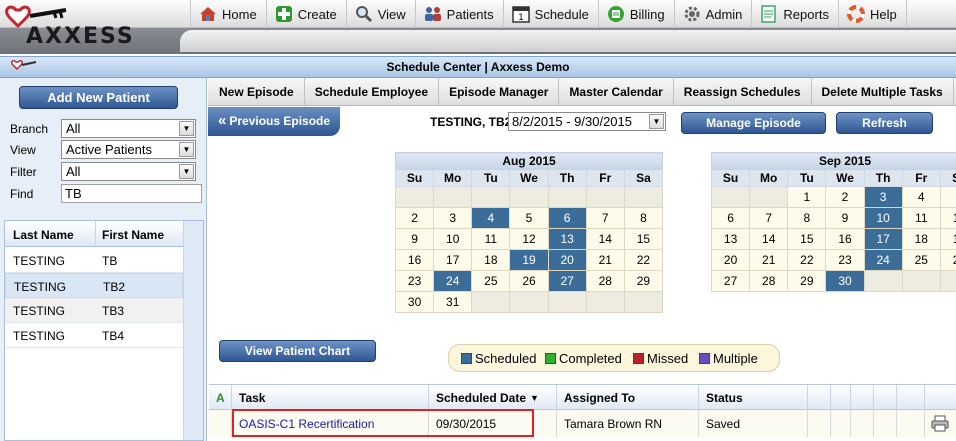 The height and width of the screenshot is (441, 956). Describe the element at coordinates (884, 123) in the screenshot. I see `refresh-button: Refresh` at that location.